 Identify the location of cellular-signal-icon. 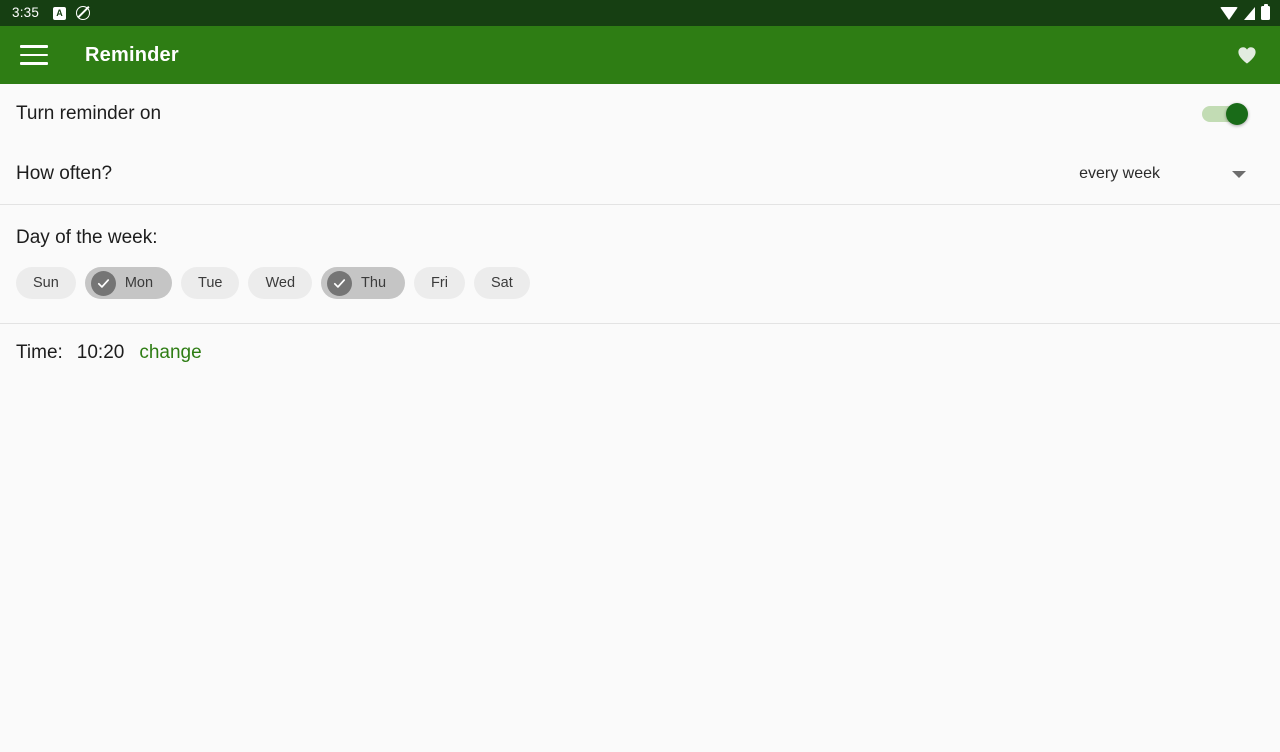
(1249, 13).